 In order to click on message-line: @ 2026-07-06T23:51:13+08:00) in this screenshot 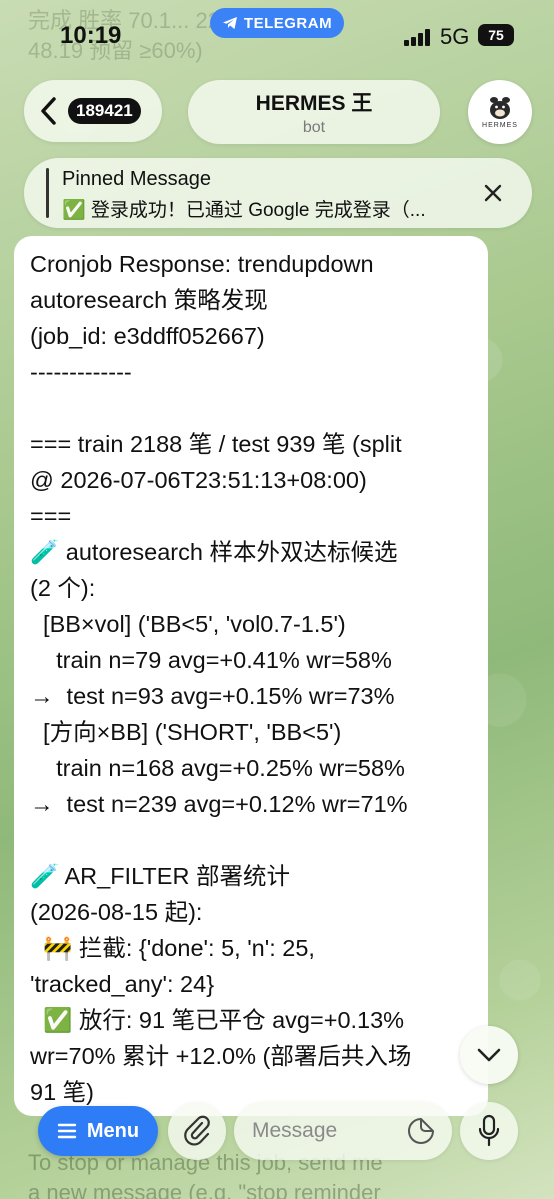, I will do `click(198, 480)`.